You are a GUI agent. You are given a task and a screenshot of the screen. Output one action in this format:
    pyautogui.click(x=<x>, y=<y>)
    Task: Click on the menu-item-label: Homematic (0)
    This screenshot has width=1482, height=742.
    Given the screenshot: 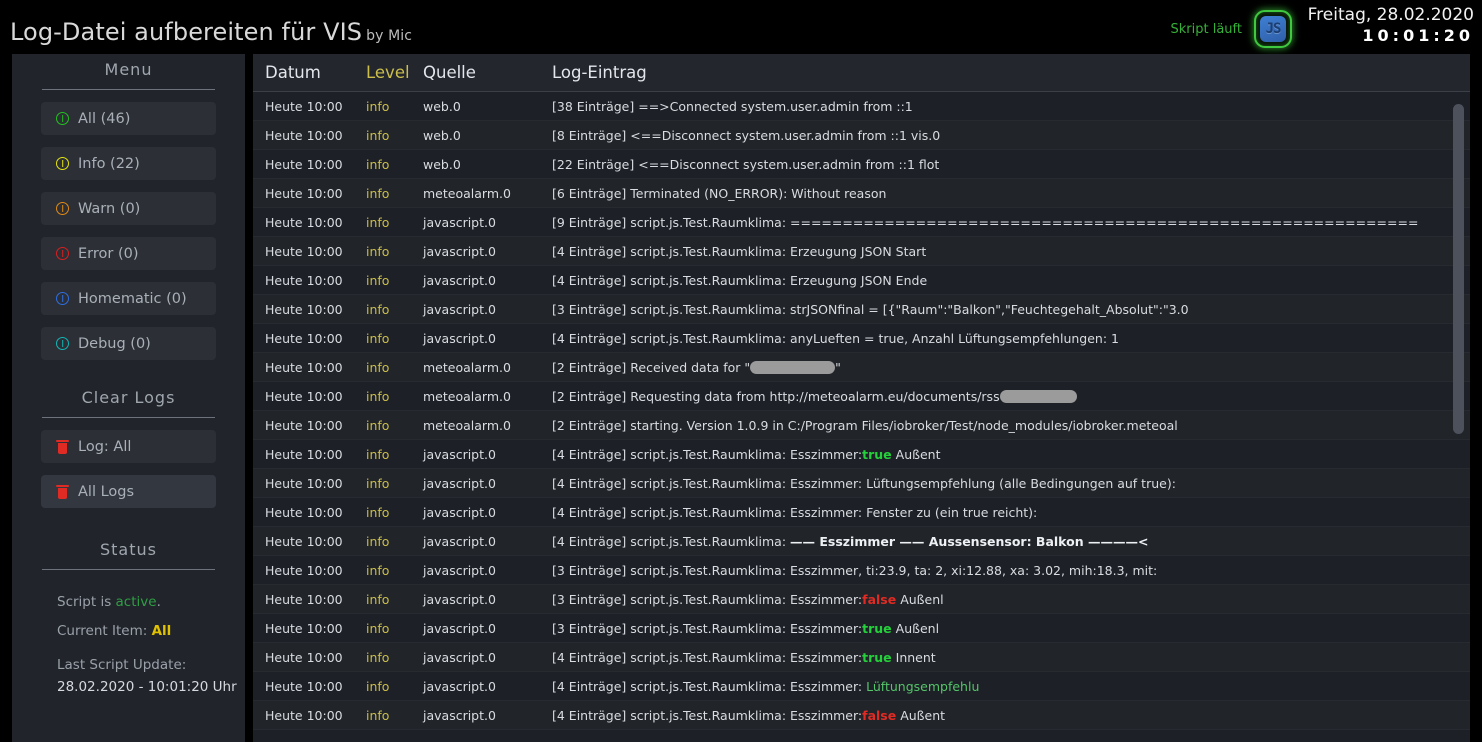 What is the action you would take?
    pyautogui.click(x=132, y=298)
    